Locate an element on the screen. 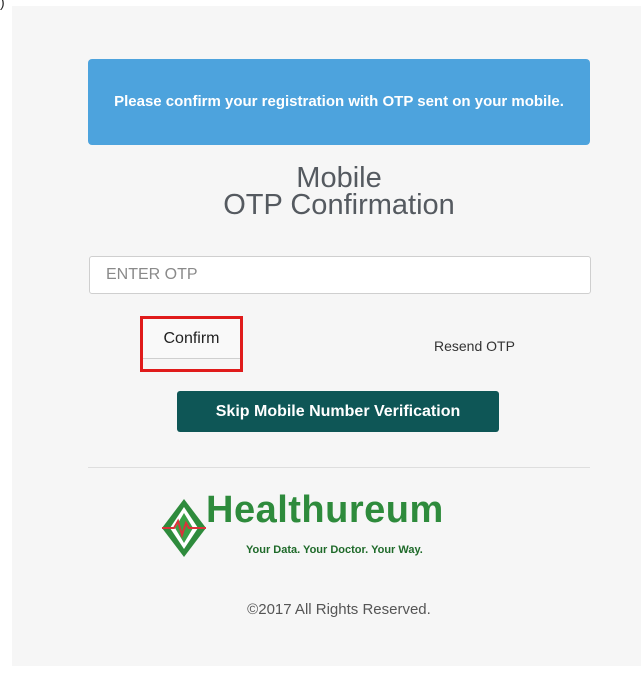 Image resolution: width=641 pixels, height=673 pixels. otp-input is located at coordinates (340, 275).